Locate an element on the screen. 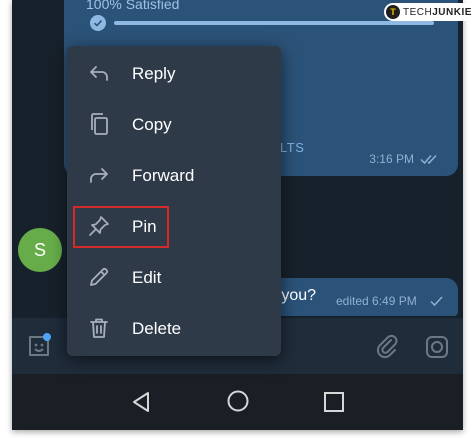  camera-icon is located at coordinates (437, 349).